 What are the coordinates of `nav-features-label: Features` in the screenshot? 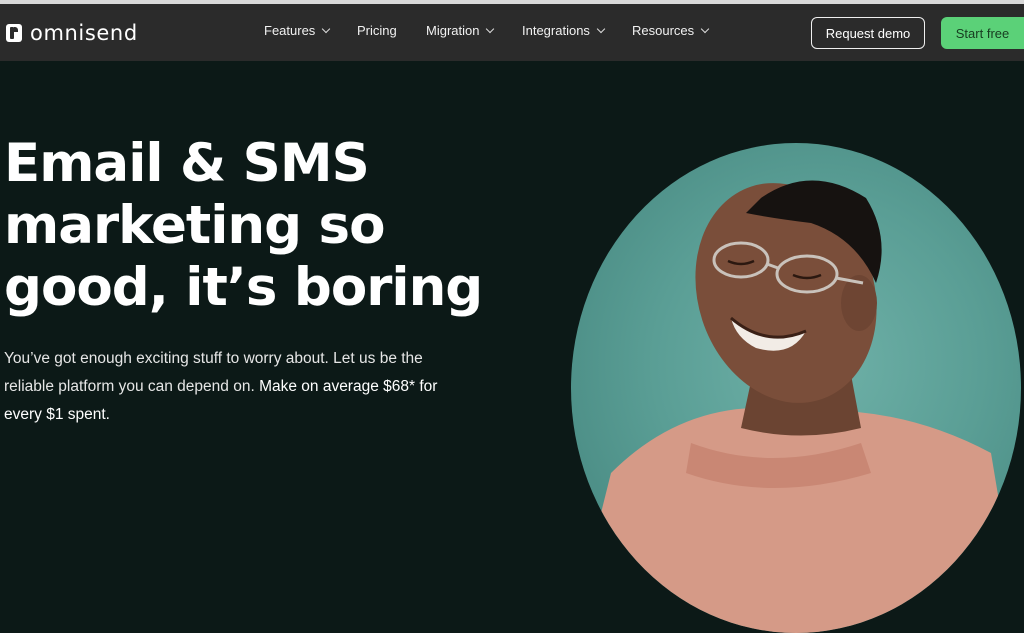 It's located at (290, 30).